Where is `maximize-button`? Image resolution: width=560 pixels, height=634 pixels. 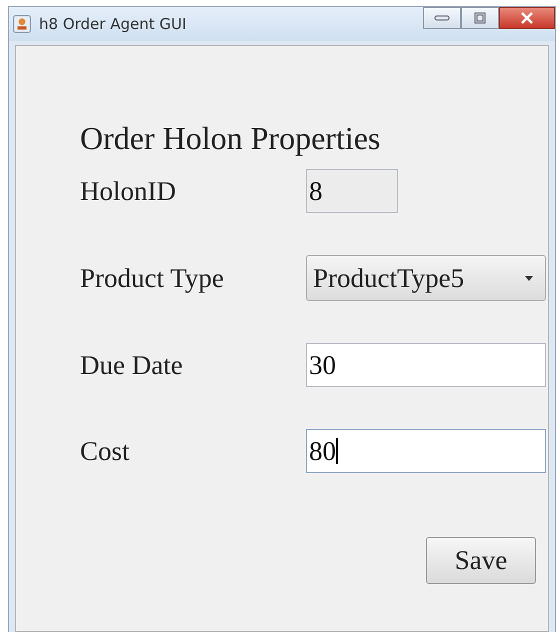
maximize-button is located at coordinates (480, 18).